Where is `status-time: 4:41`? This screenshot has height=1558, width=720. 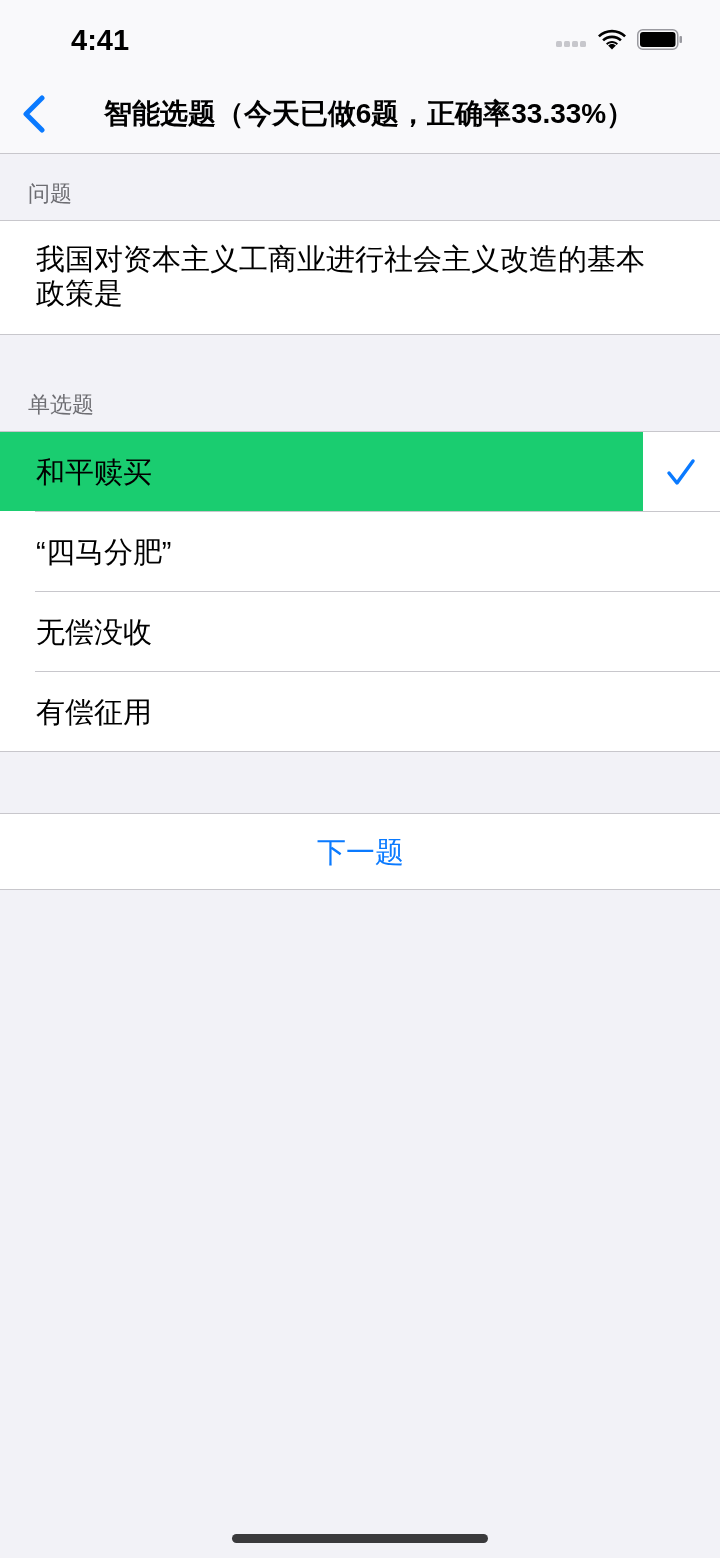
status-time: 4:41 is located at coordinates (100, 39).